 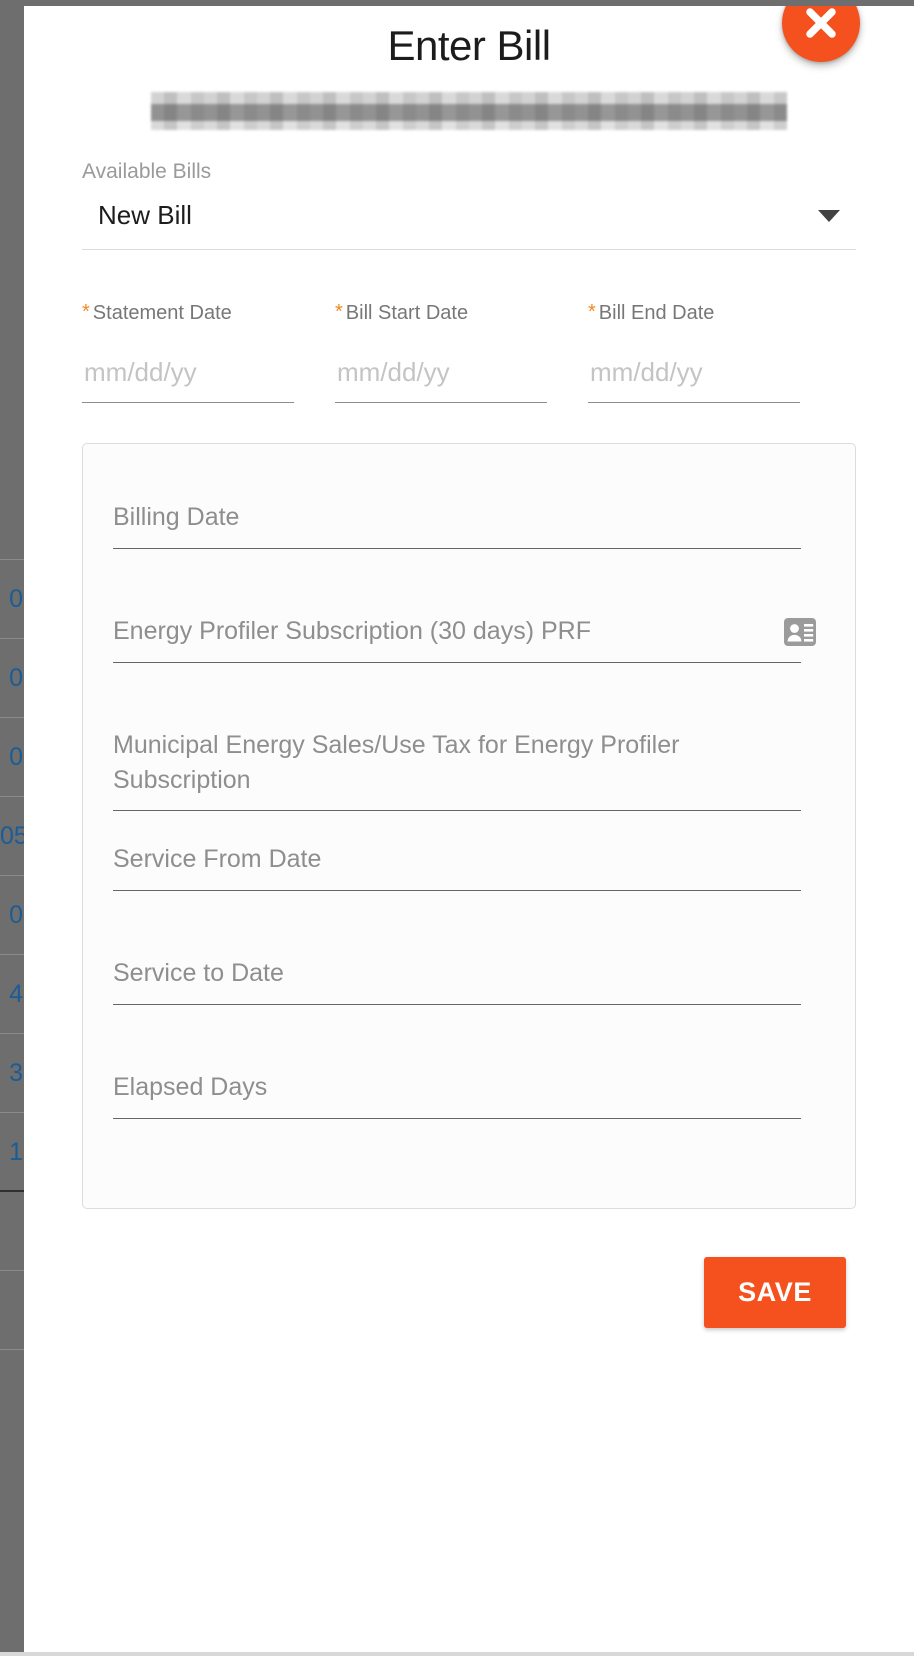 What do you see at coordinates (461, 353) in the screenshot?
I see `bill-start-date-field: * Bill Start Date` at bounding box center [461, 353].